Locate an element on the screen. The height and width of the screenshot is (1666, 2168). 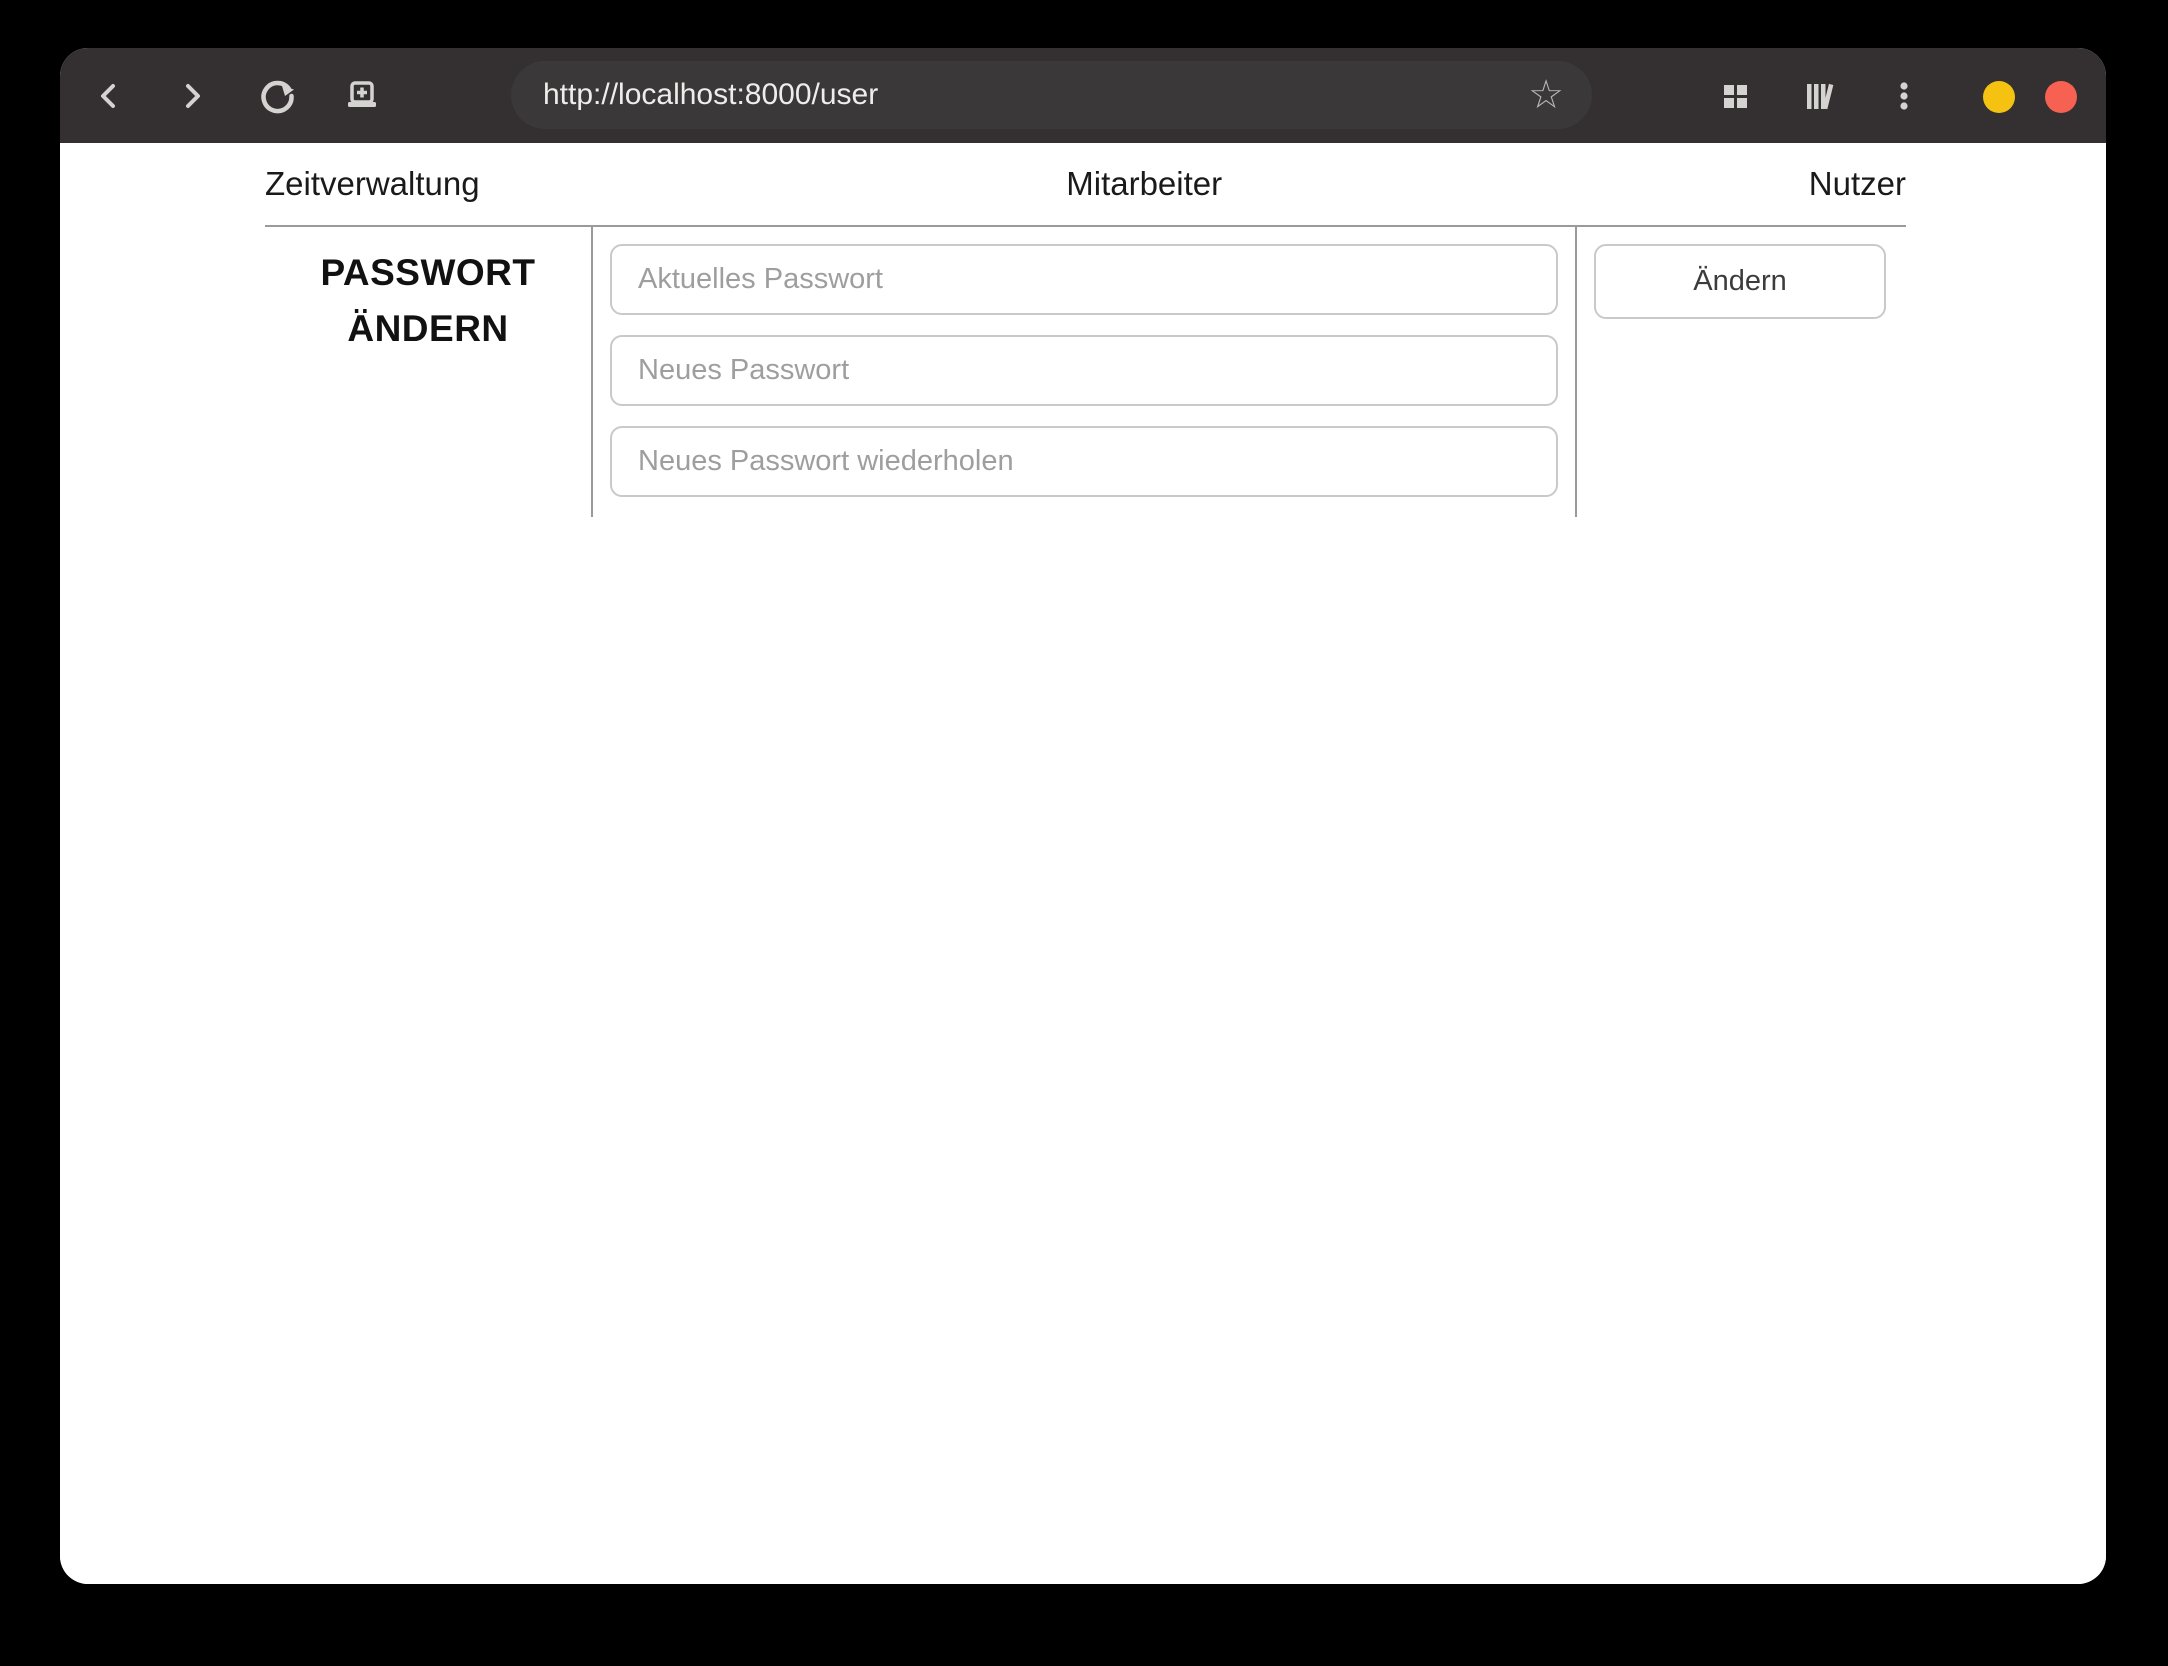
change-password-button: Ändern is located at coordinates (1740, 281).